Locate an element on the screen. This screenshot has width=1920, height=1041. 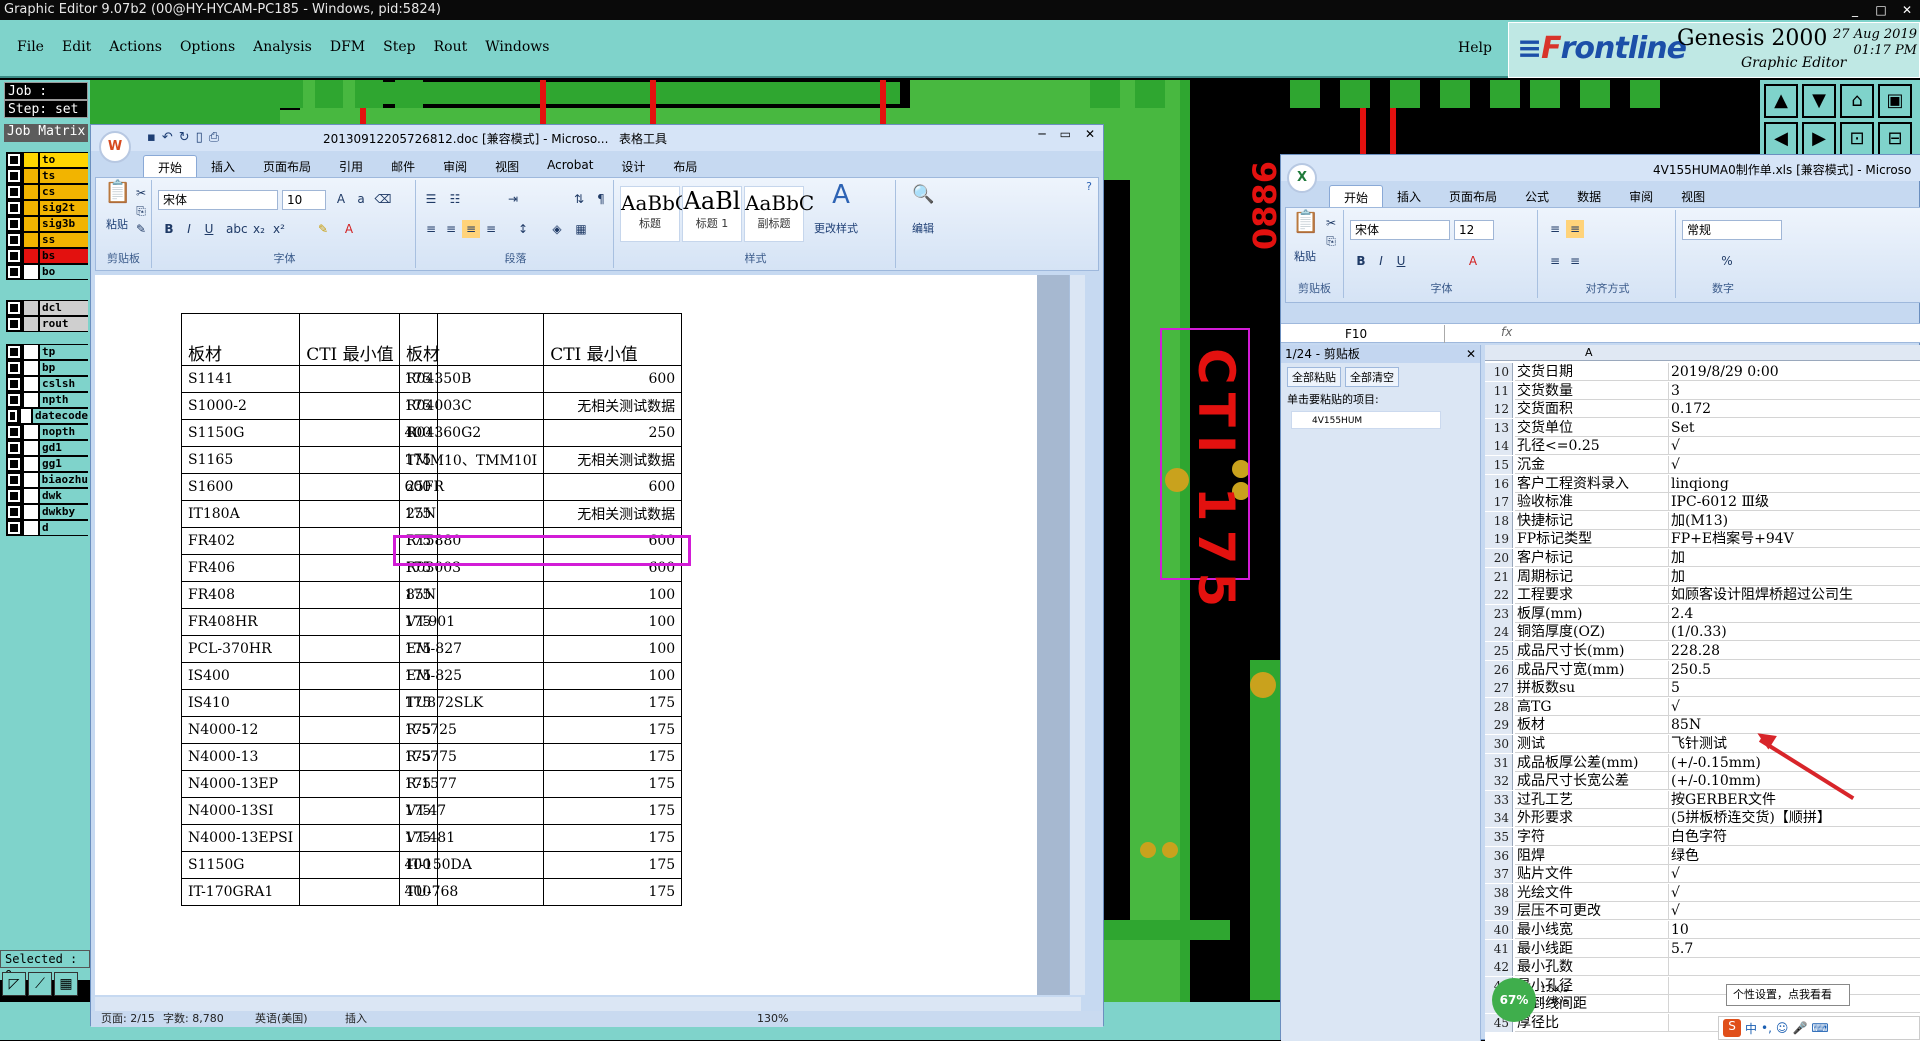
x-paste-icon: 📋 is located at coordinates (1306, 228).